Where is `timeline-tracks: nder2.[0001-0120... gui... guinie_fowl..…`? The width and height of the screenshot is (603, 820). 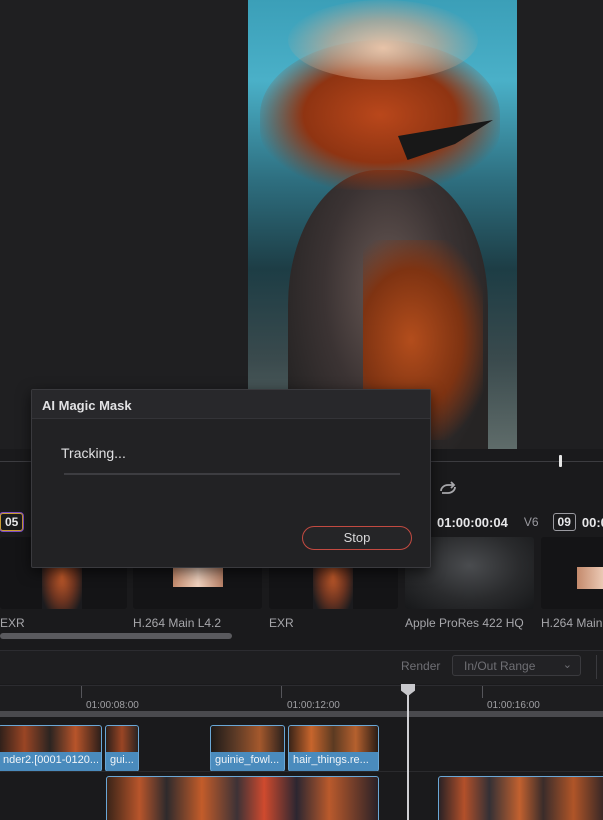 timeline-tracks: nder2.[0001-0120... gui... guinie_fowl..… is located at coordinates (301, 768).